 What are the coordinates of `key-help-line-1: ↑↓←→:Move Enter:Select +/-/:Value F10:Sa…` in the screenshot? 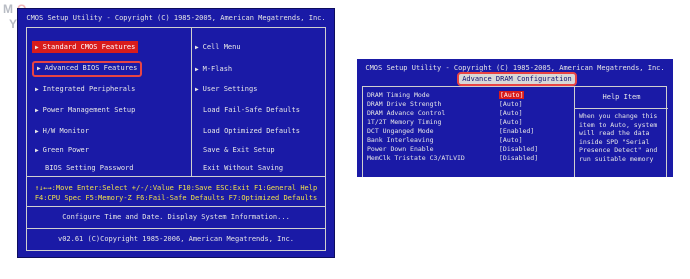 It's located at (176, 188).